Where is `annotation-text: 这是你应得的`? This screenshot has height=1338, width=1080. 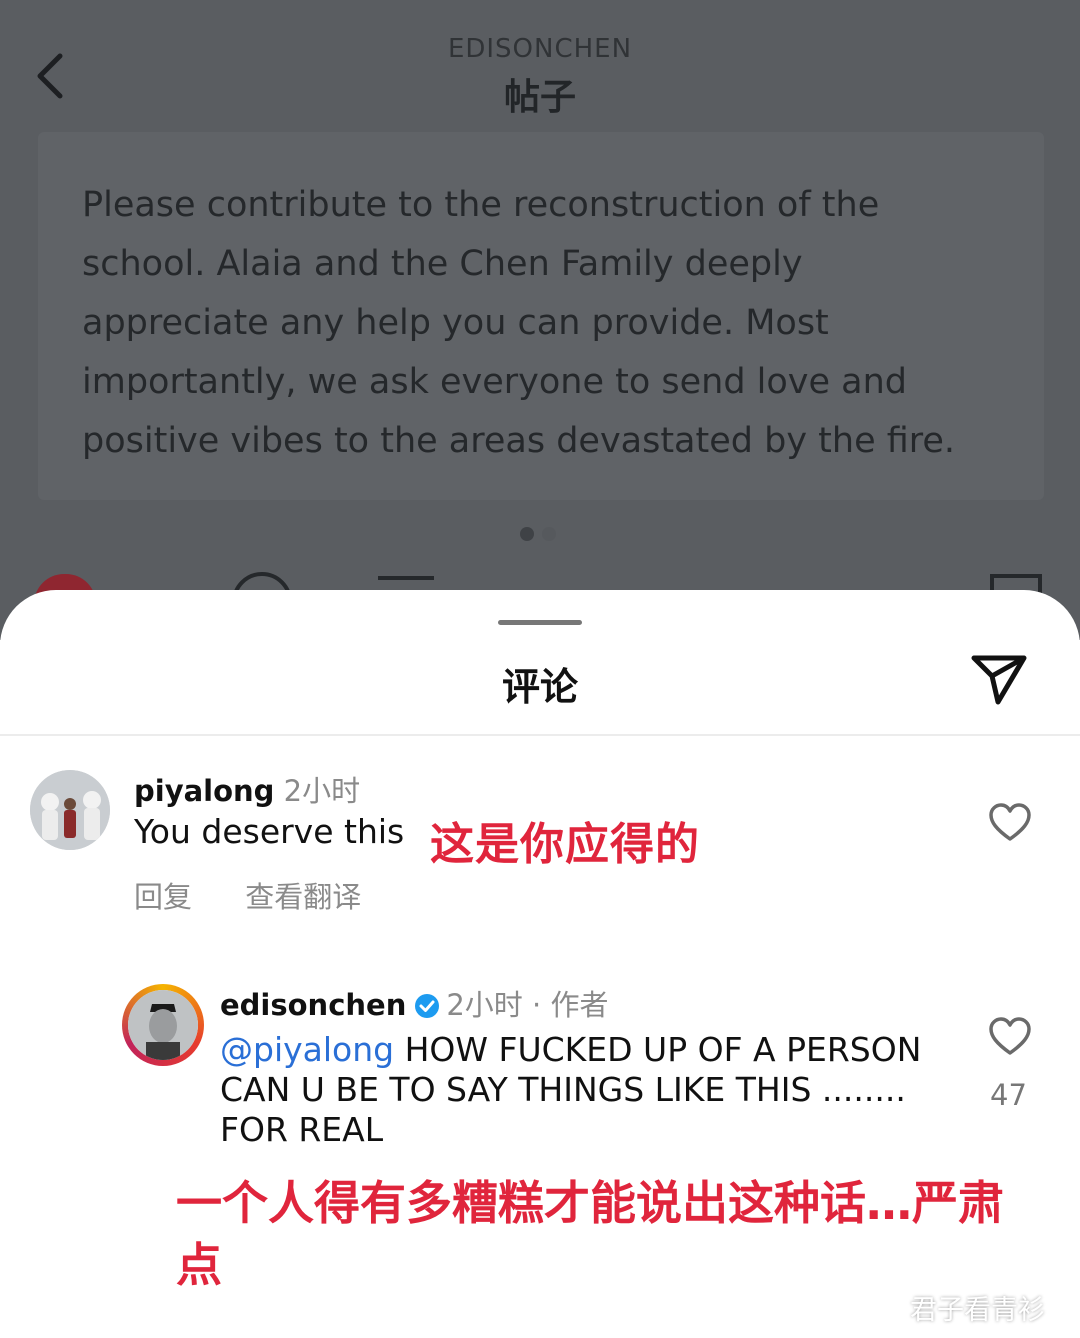
annotation-text: 这是你应得的 is located at coordinates (565, 844).